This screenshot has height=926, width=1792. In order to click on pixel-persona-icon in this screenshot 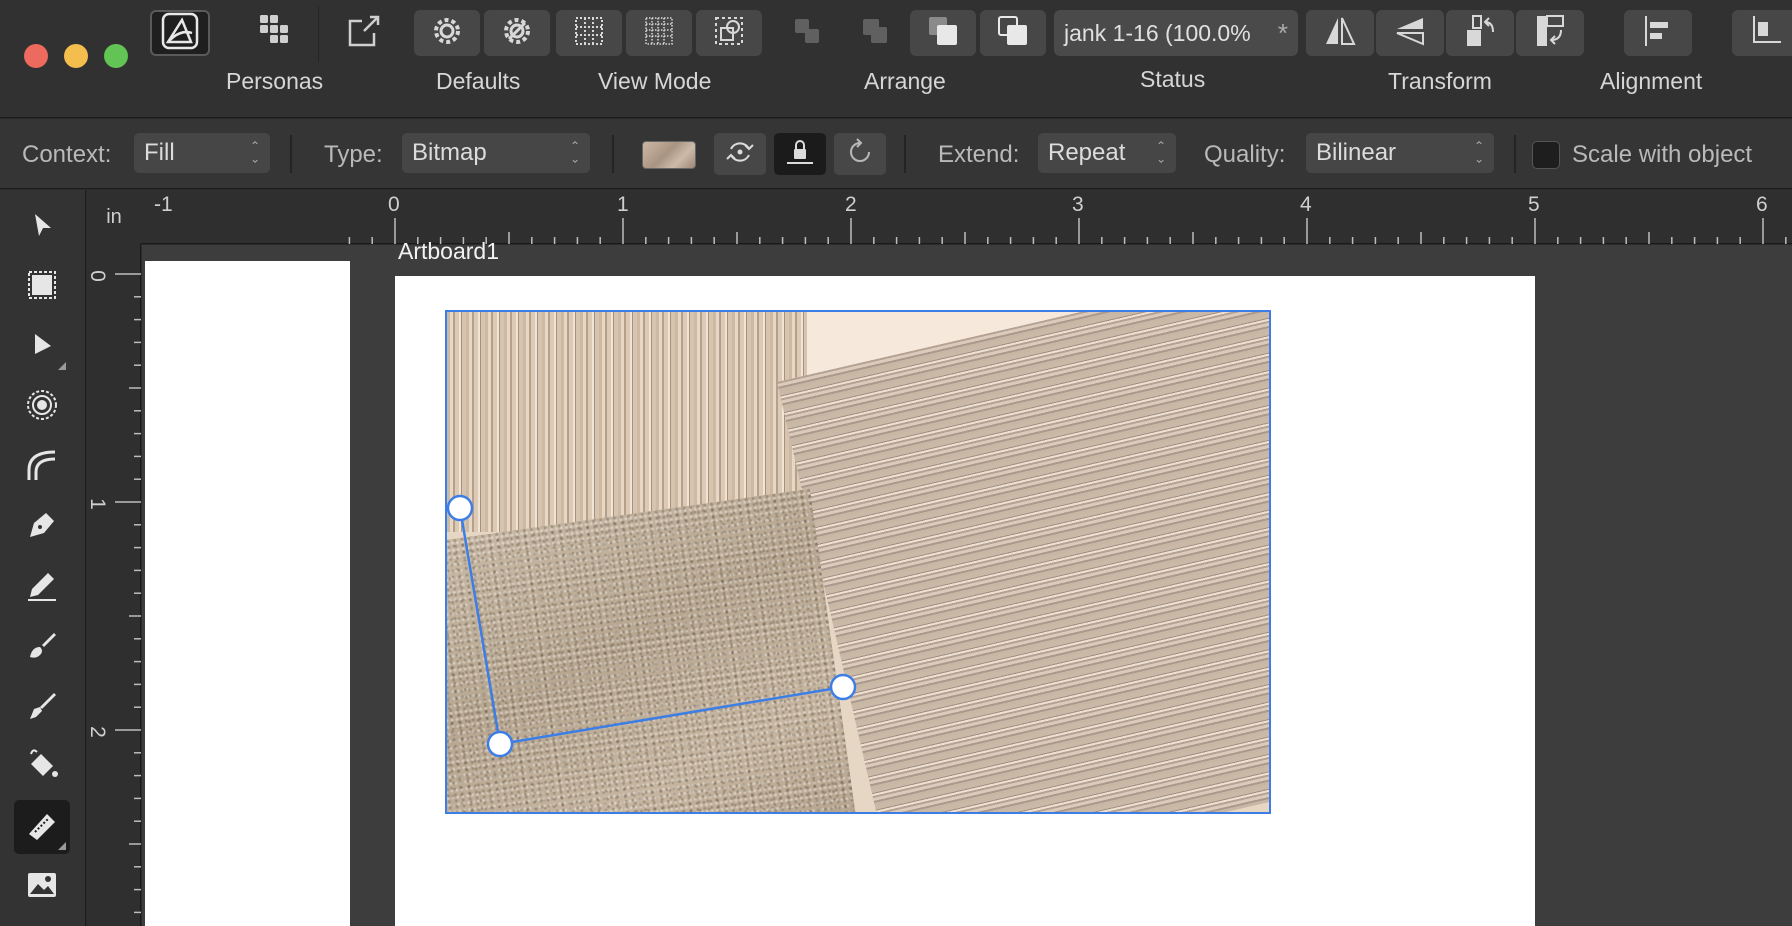, I will do `click(274, 33)`.